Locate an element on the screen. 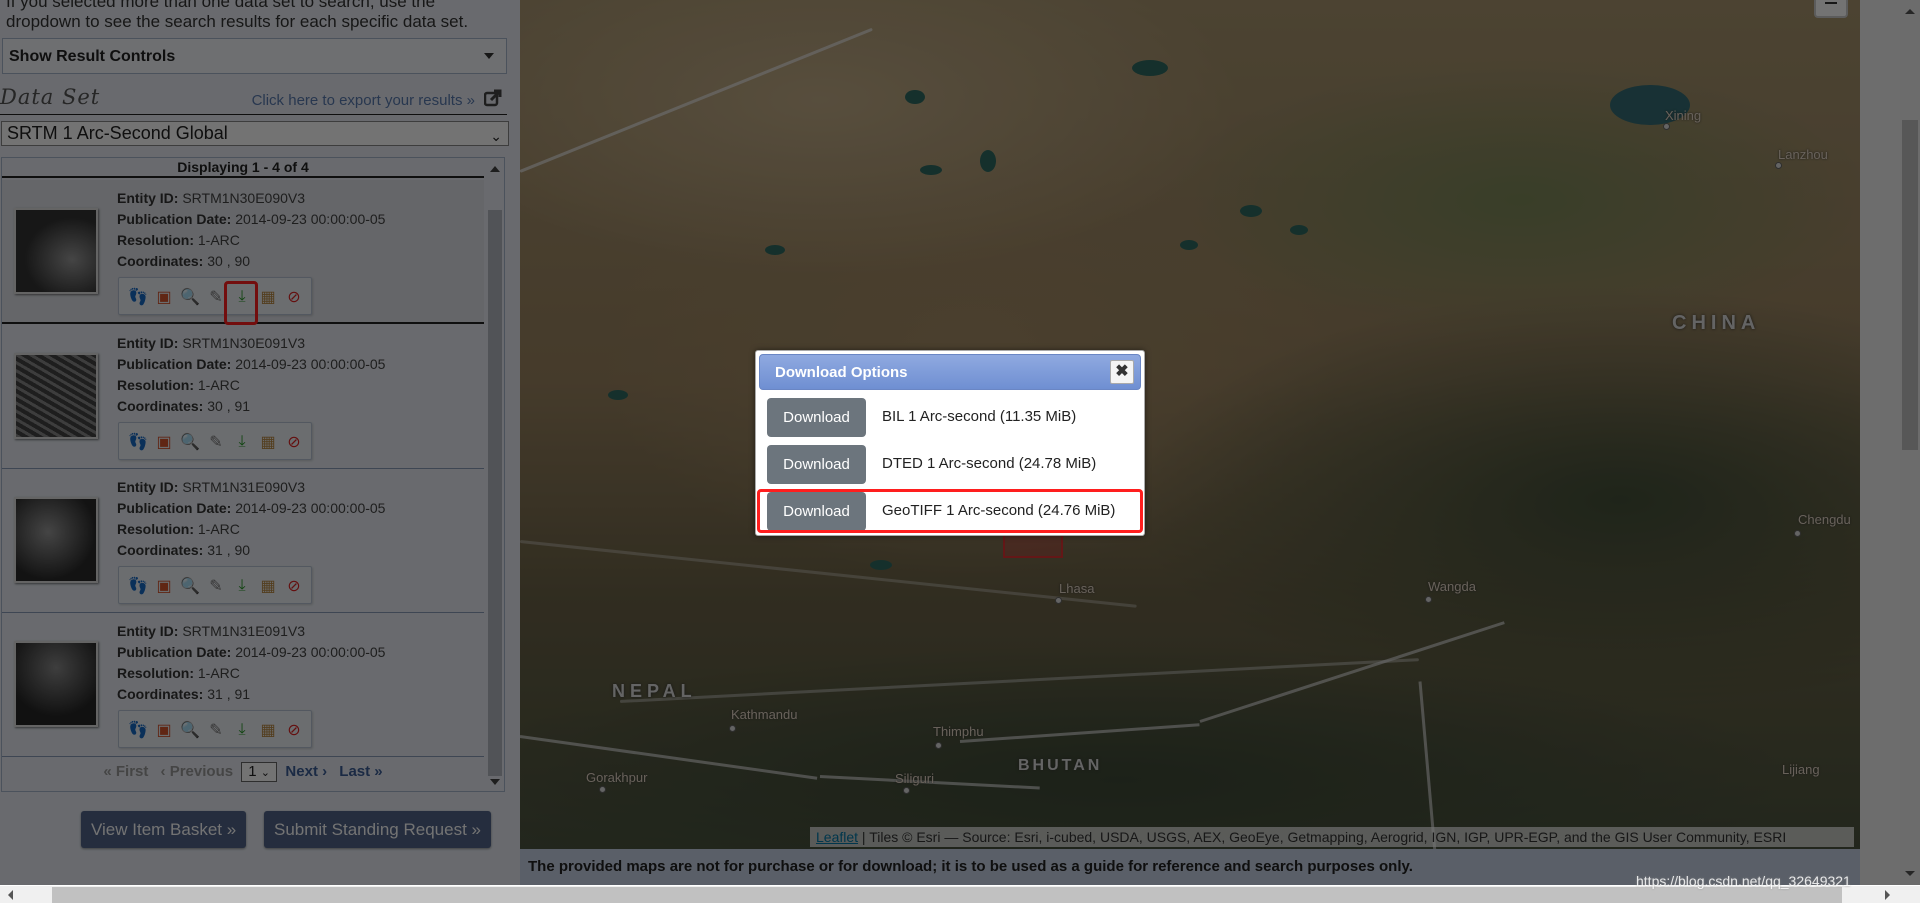 This screenshot has height=903, width=1920. external-link-icon is located at coordinates (493, 98).